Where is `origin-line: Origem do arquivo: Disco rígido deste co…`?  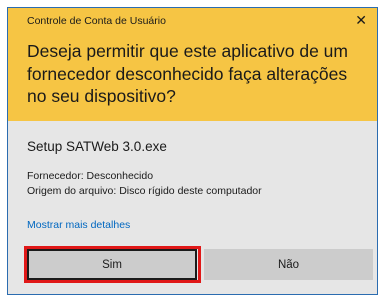
origin-line: Origem do arquivo: Disco rígido deste co… is located at coordinates (144, 191).